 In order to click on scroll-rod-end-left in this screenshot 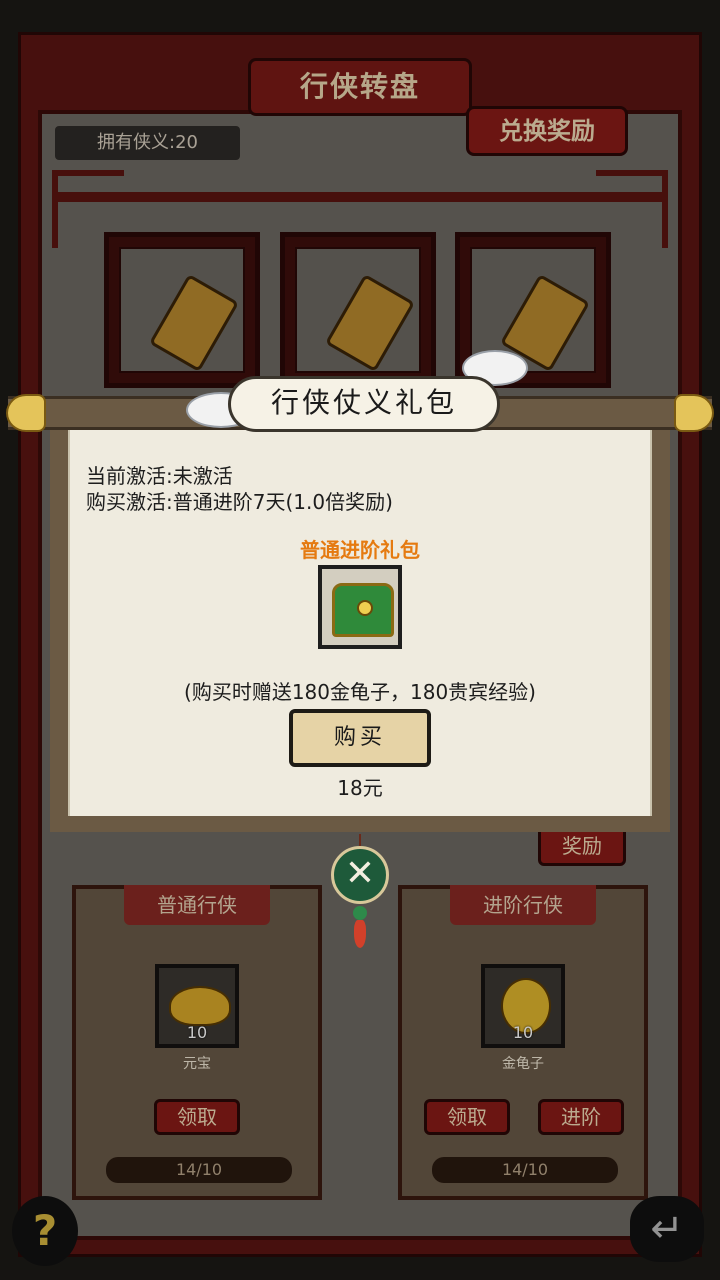, I will do `click(26, 413)`.